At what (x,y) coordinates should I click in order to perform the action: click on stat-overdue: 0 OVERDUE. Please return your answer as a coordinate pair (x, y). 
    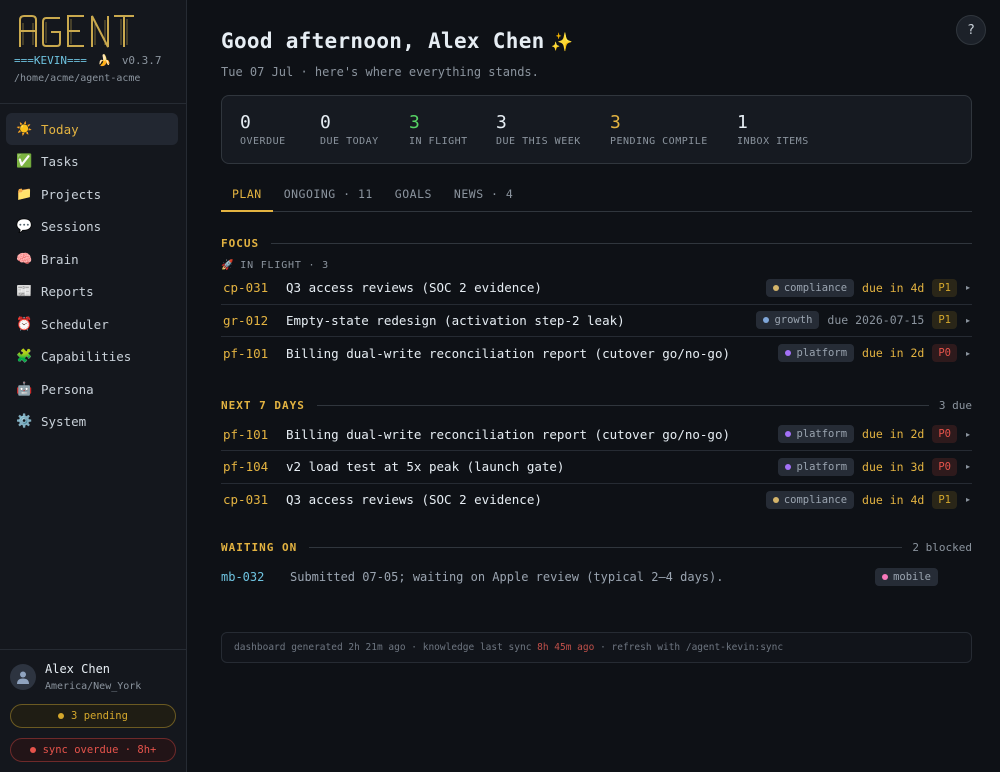
    Looking at the image, I should click on (280, 129).